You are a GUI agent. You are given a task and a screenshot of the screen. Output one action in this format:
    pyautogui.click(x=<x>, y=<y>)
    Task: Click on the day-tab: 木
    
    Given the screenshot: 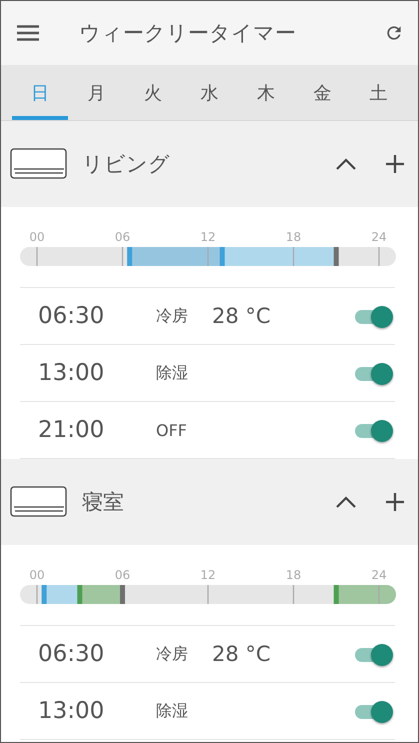 What is the action you would take?
    pyautogui.click(x=266, y=92)
    